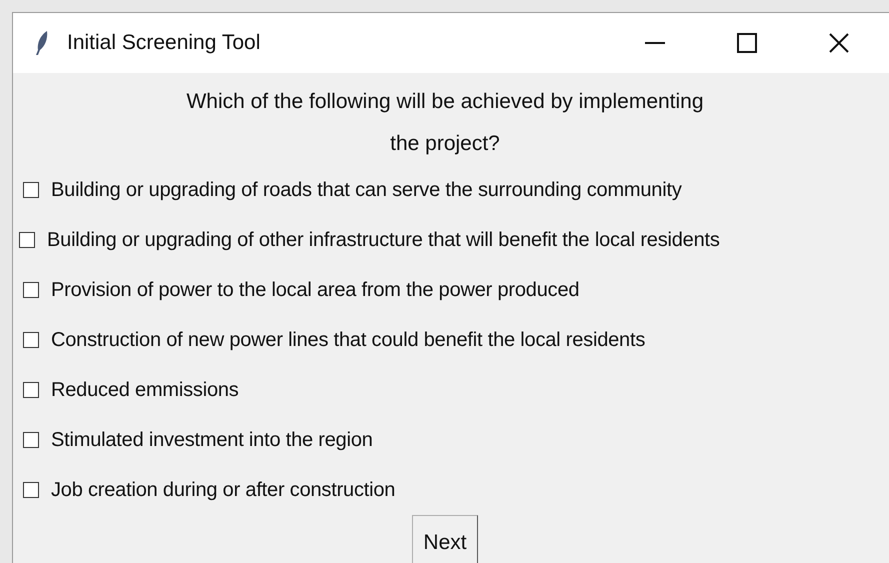 The width and height of the screenshot is (889, 563). I want to click on option-label: Building or upgrading of other infrastructure that will benefit the local residents, so click(383, 240).